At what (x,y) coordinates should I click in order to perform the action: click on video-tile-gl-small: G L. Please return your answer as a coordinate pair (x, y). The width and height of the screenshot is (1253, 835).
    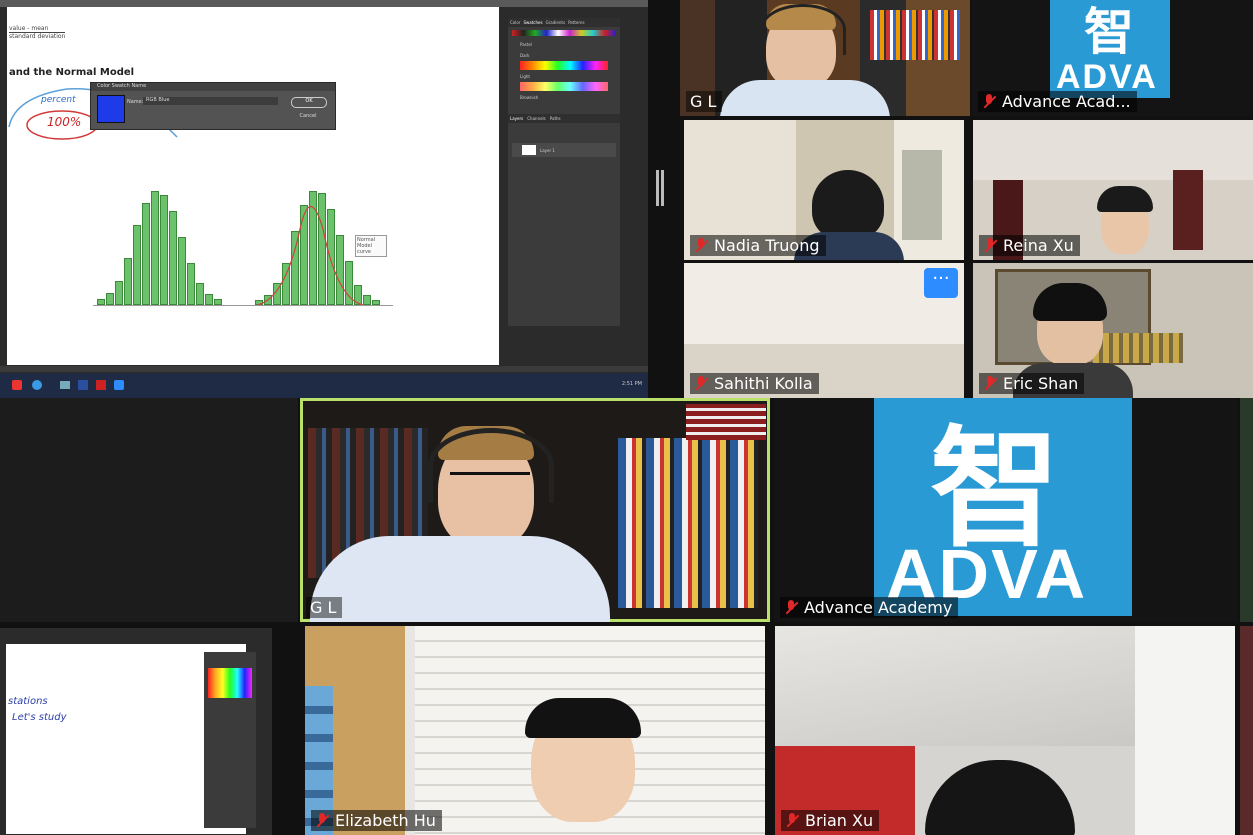
    Looking at the image, I should click on (825, 58).